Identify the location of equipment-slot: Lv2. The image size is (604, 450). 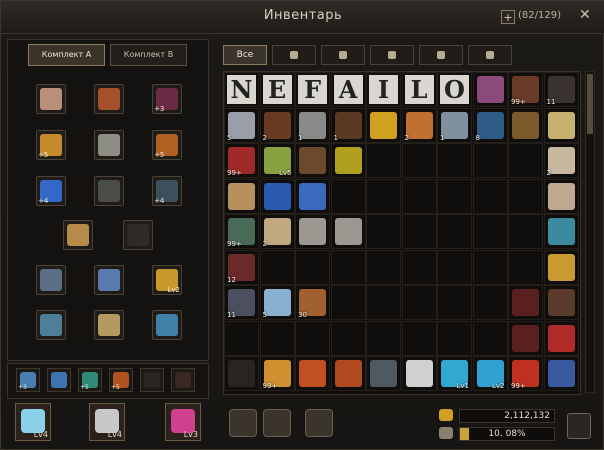
(167, 280).